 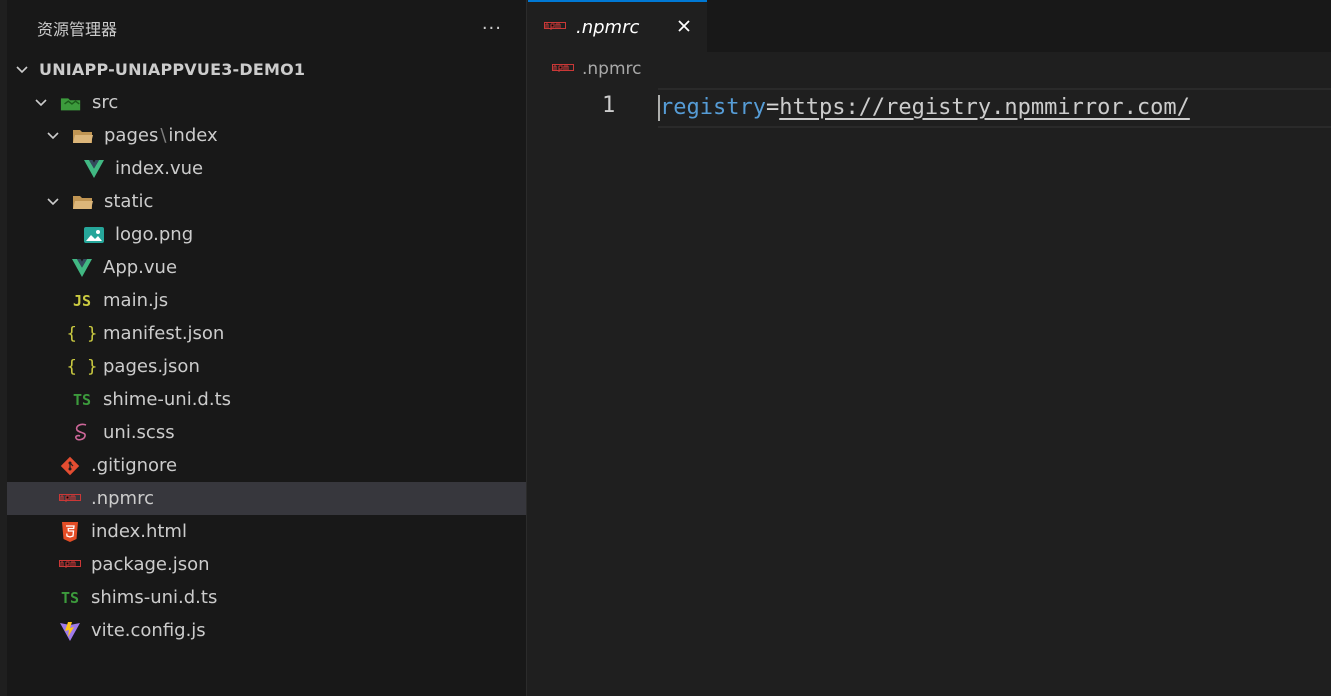 What do you see at coordinates (148, 630) in the screenshot?
I see `tree-item-label: vite.config.js` at bounding box center [148, 630].